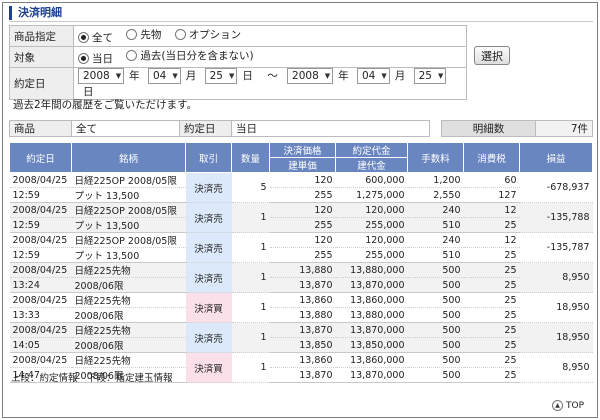 The width and height of the screenshot is (600, 420). What do you see at coordinates (41, 83) in the screenshot?
I see `date-filter-label: 約定日` at bounding box center [41, 83].